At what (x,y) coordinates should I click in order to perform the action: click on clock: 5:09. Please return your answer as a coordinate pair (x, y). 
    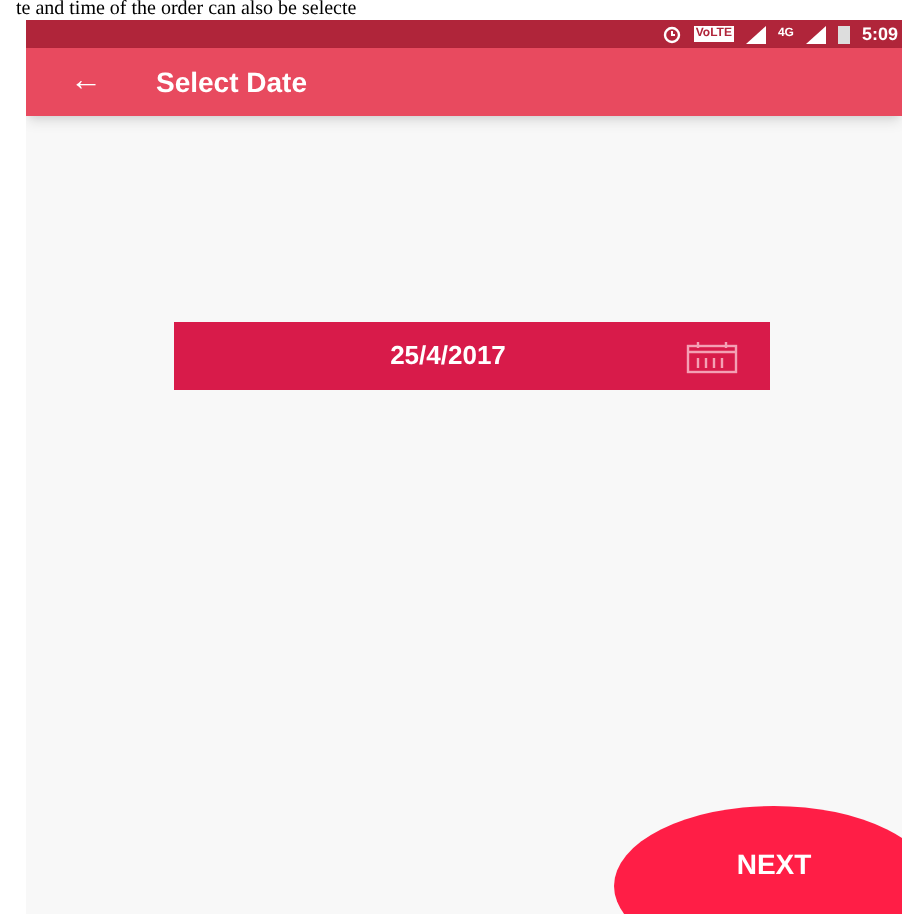
    Looking at the image, I should click on (879, 34).